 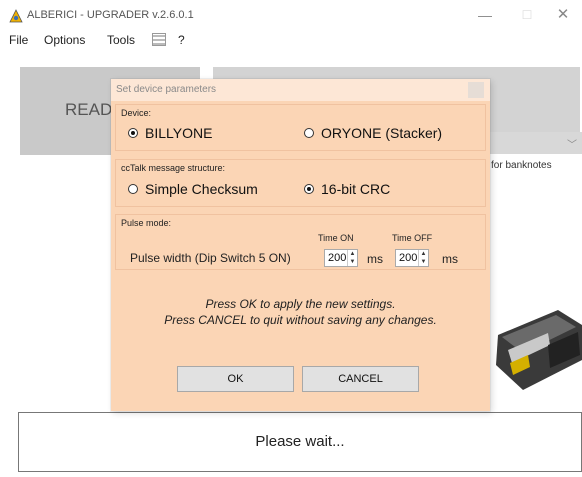 I want to click on time-off-stepper: 200 ▲ ▼, so click(x=412, y=258).